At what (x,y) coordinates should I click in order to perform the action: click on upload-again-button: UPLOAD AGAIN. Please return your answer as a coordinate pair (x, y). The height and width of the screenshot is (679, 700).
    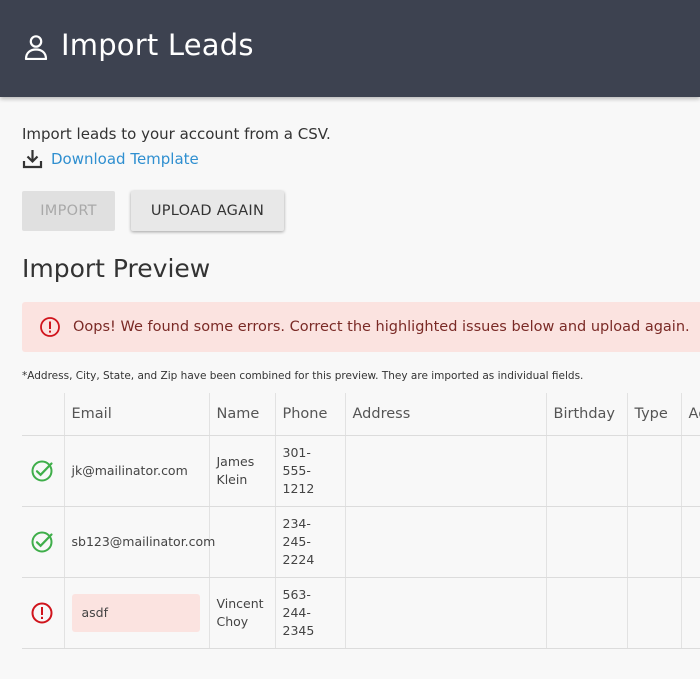
    Looking at the image, I should click on (207, 211).